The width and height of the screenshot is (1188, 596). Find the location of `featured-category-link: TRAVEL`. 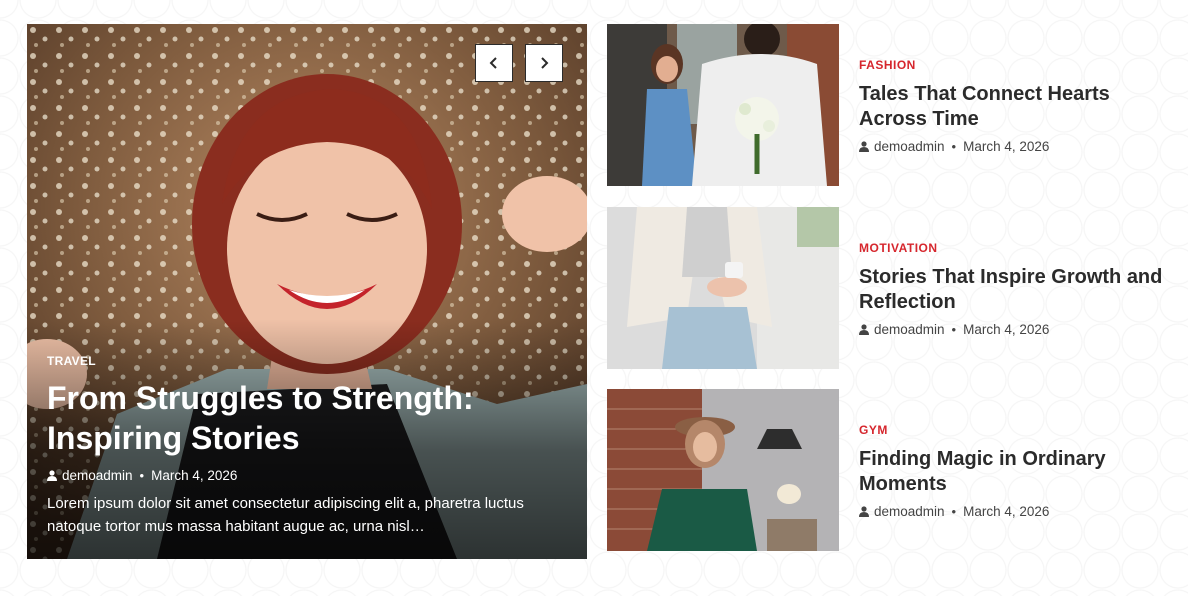

featured-category-link: TRAVEL is located at coordinates (307, 361).